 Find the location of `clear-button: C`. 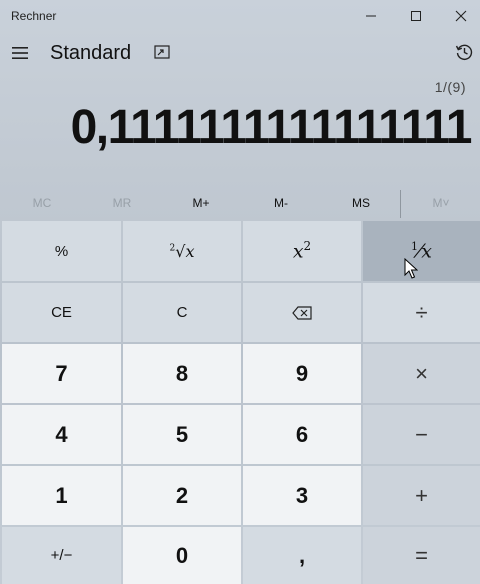

clear-button: C is located at coordinates (182, 312).